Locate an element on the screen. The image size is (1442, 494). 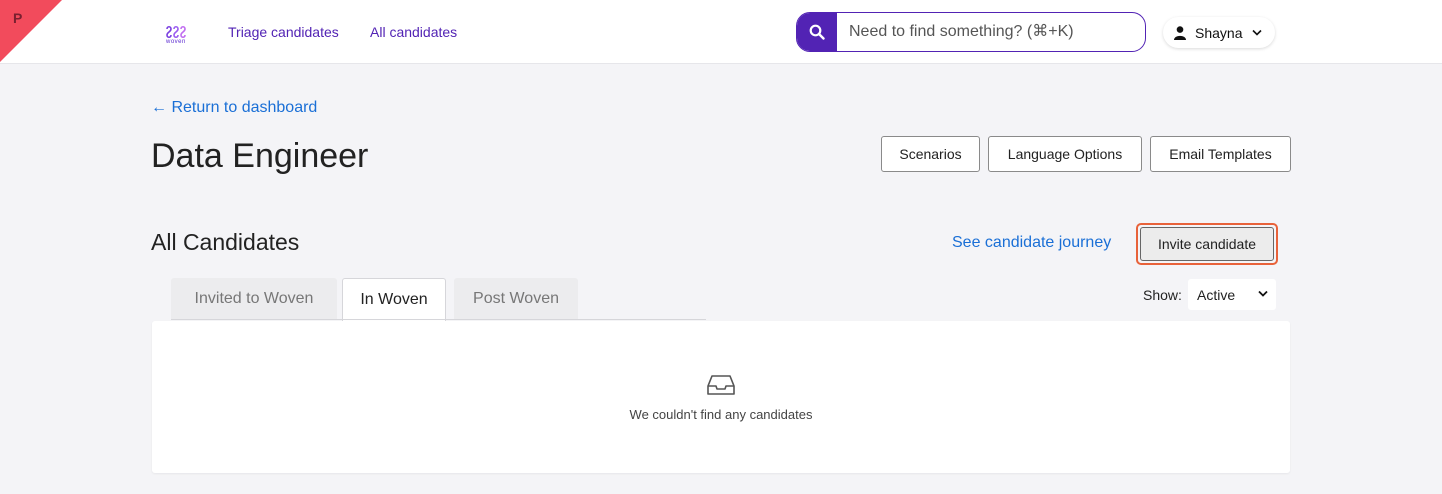
language-options-button: Language Options is located at coordinates (1065, 154).